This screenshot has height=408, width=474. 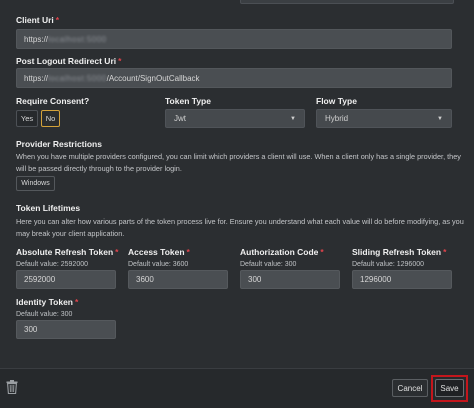 What do you see at coordinates (268, 264) in the screenshot?
I see `authorization-code-hint: Default value: 300` at bounding box center [268, 264].